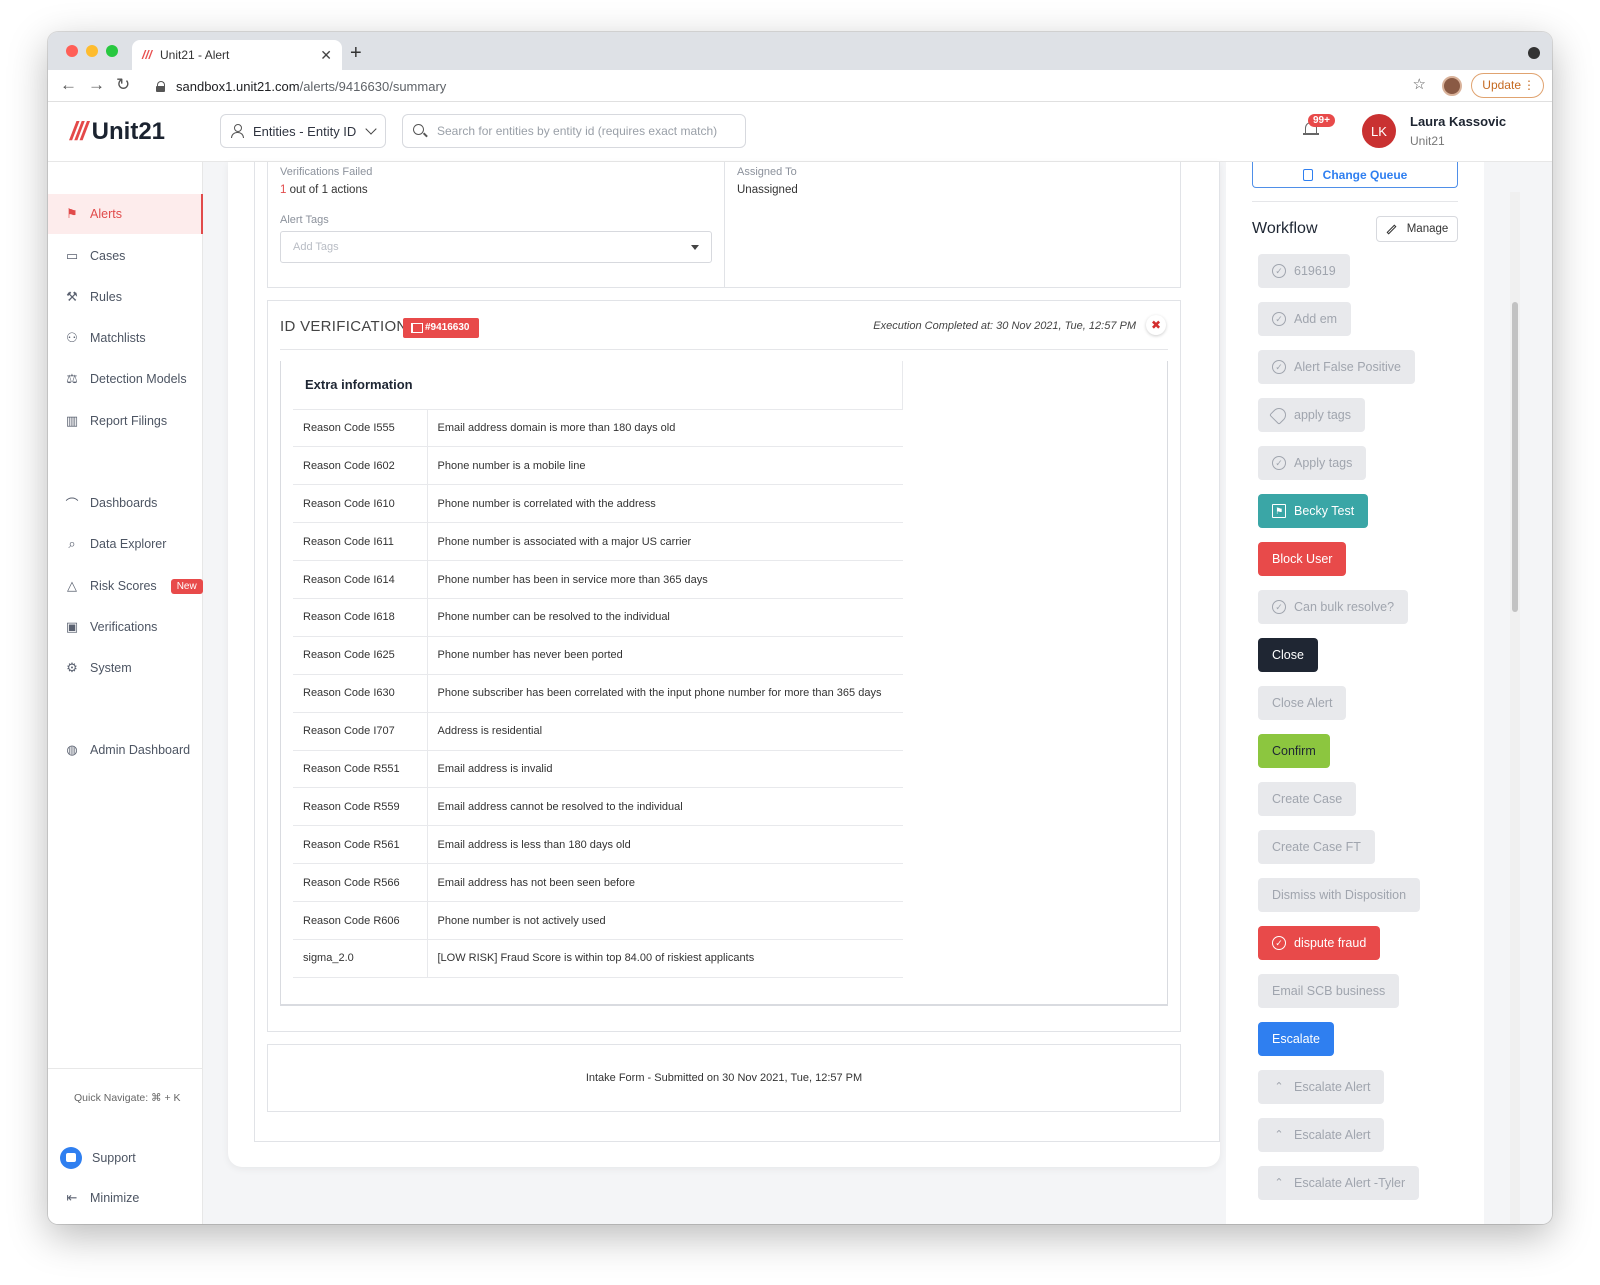  What do you see at coordinates (1311, 415) in the screenshot?
I see `workflow-button: apply tags` at bounding box center [1311, 415].